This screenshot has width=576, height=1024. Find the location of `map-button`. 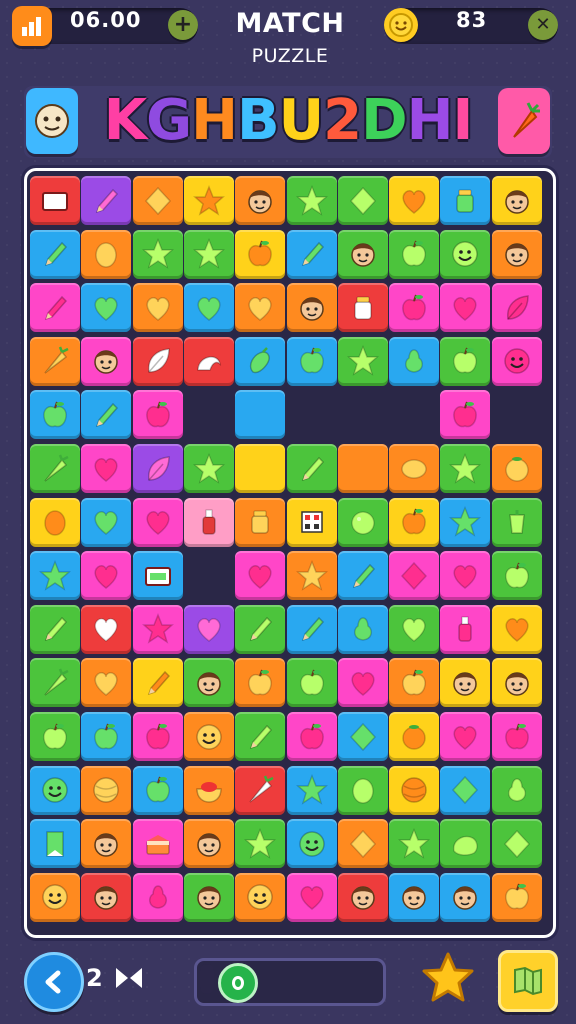

map-button is located at coordinates (528, 981).